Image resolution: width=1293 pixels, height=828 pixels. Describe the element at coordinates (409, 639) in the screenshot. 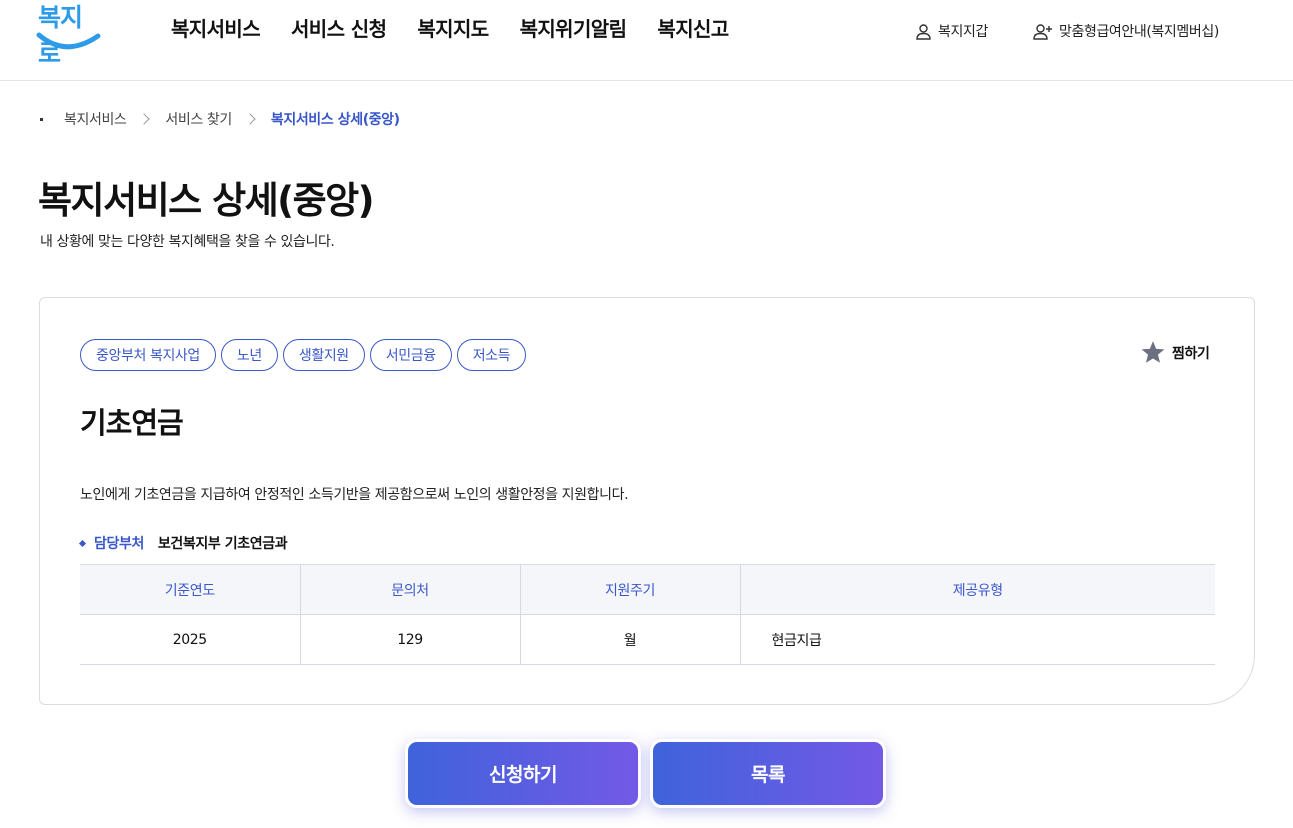

I see `cell-contact: 129` at that location.